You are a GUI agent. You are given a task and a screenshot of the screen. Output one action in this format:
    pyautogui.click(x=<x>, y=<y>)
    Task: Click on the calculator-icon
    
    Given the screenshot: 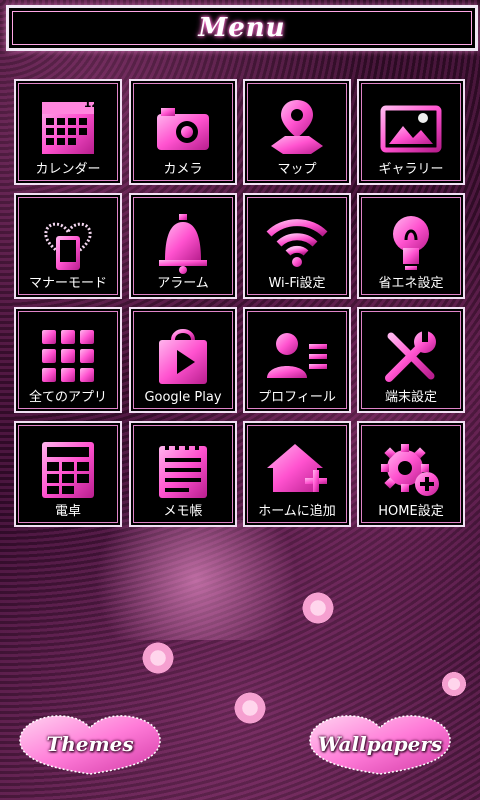 What is the action you would take?
    pyautogui.click(x=68, y=470)
    